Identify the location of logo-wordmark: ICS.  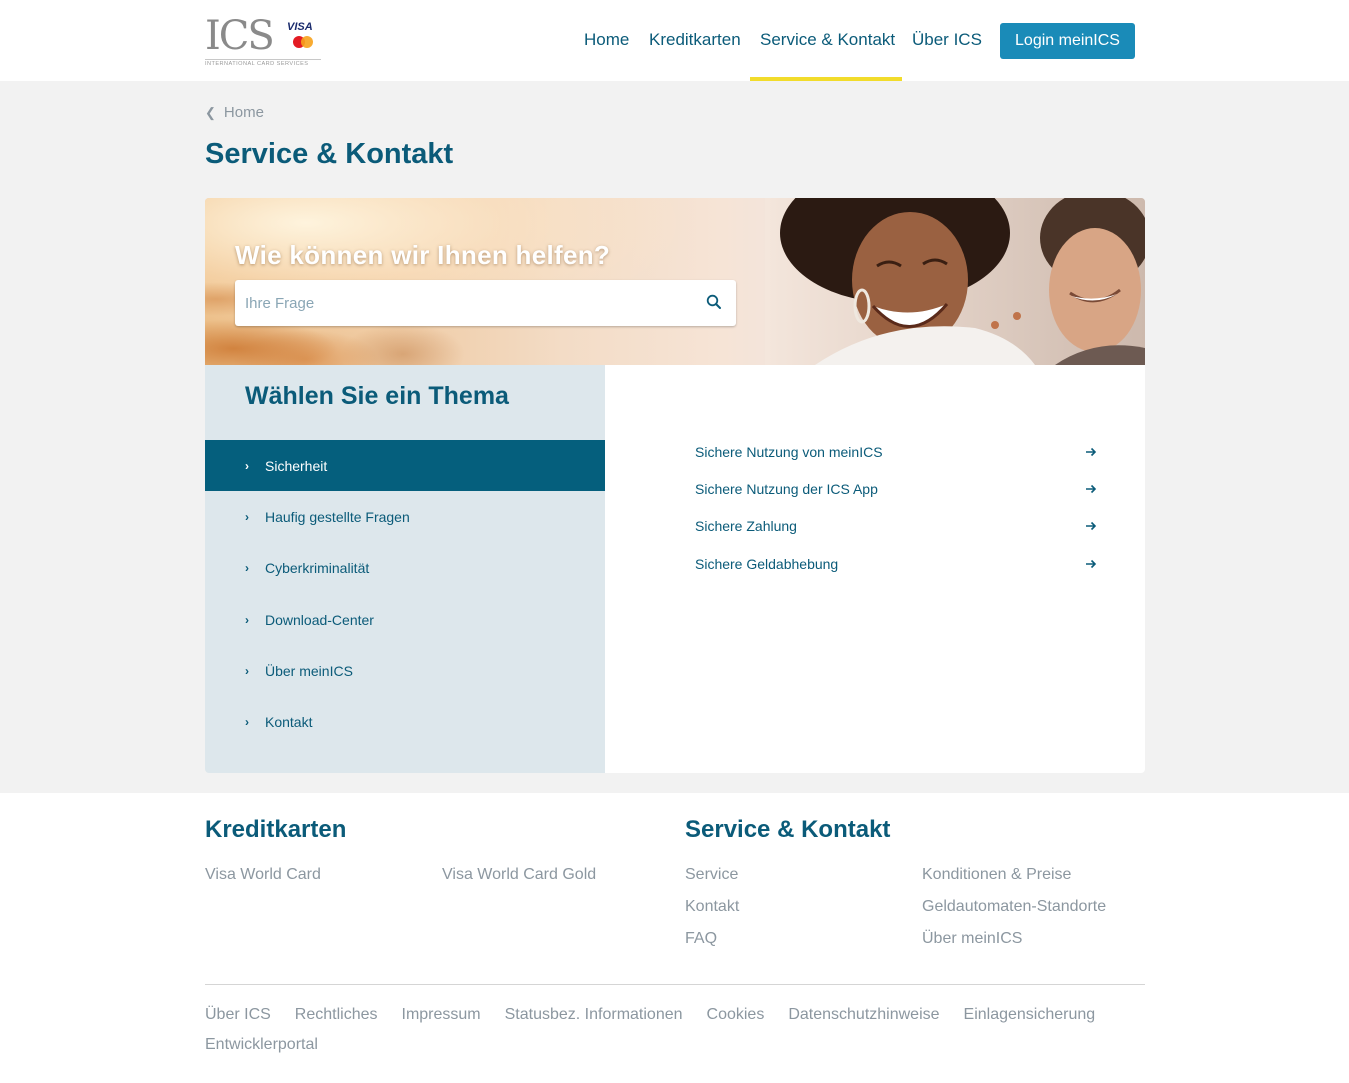
(240, 36).